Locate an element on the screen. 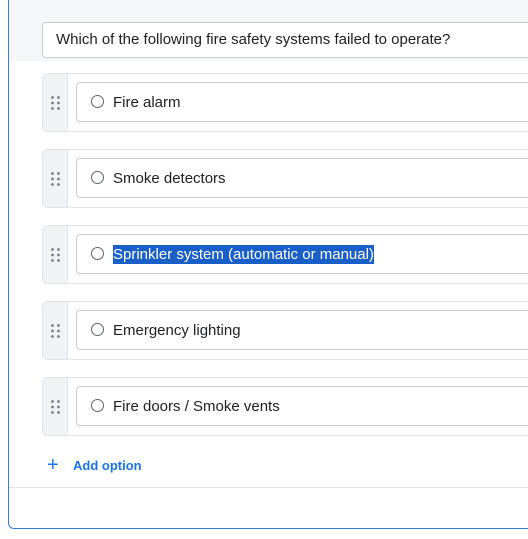  option-label: Fire alarm is located at coordinates (147, 102).